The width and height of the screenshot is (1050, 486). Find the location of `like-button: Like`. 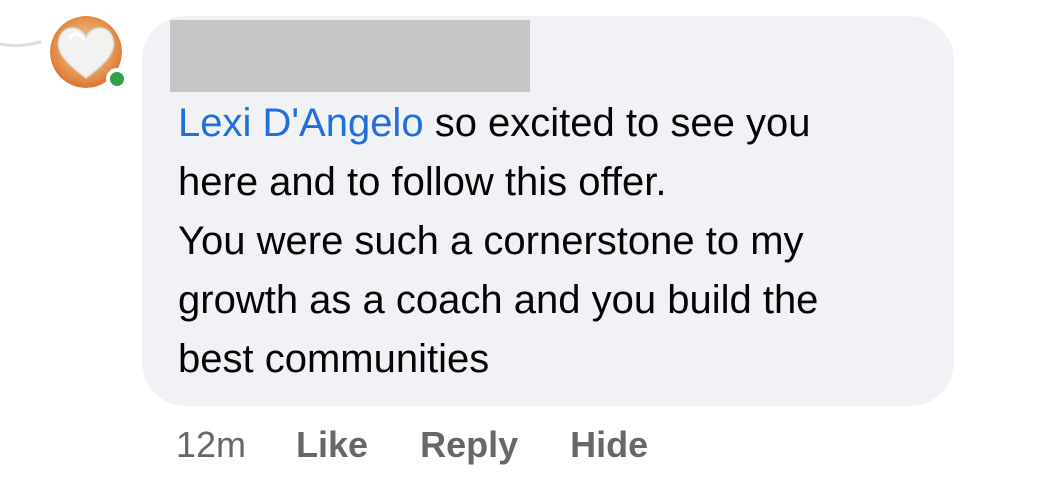

like-button: Like is located at coordinates (332, 445).